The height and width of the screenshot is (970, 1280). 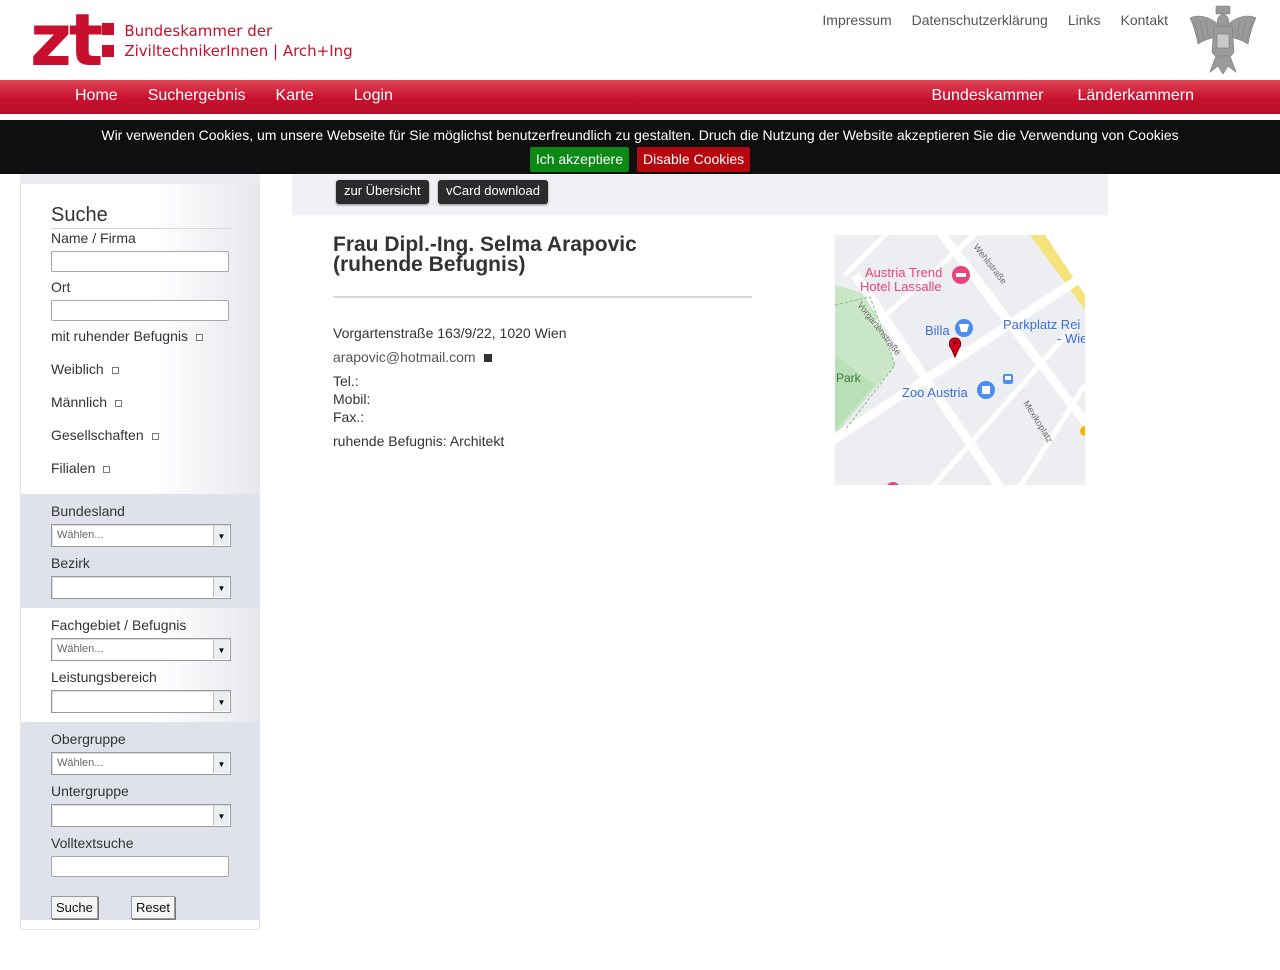 What do you see at coordinates (1136, 96) in the screenshot?
I see `nav-laenderkammern: Länderkammern` at bounding box center [1136, 96].